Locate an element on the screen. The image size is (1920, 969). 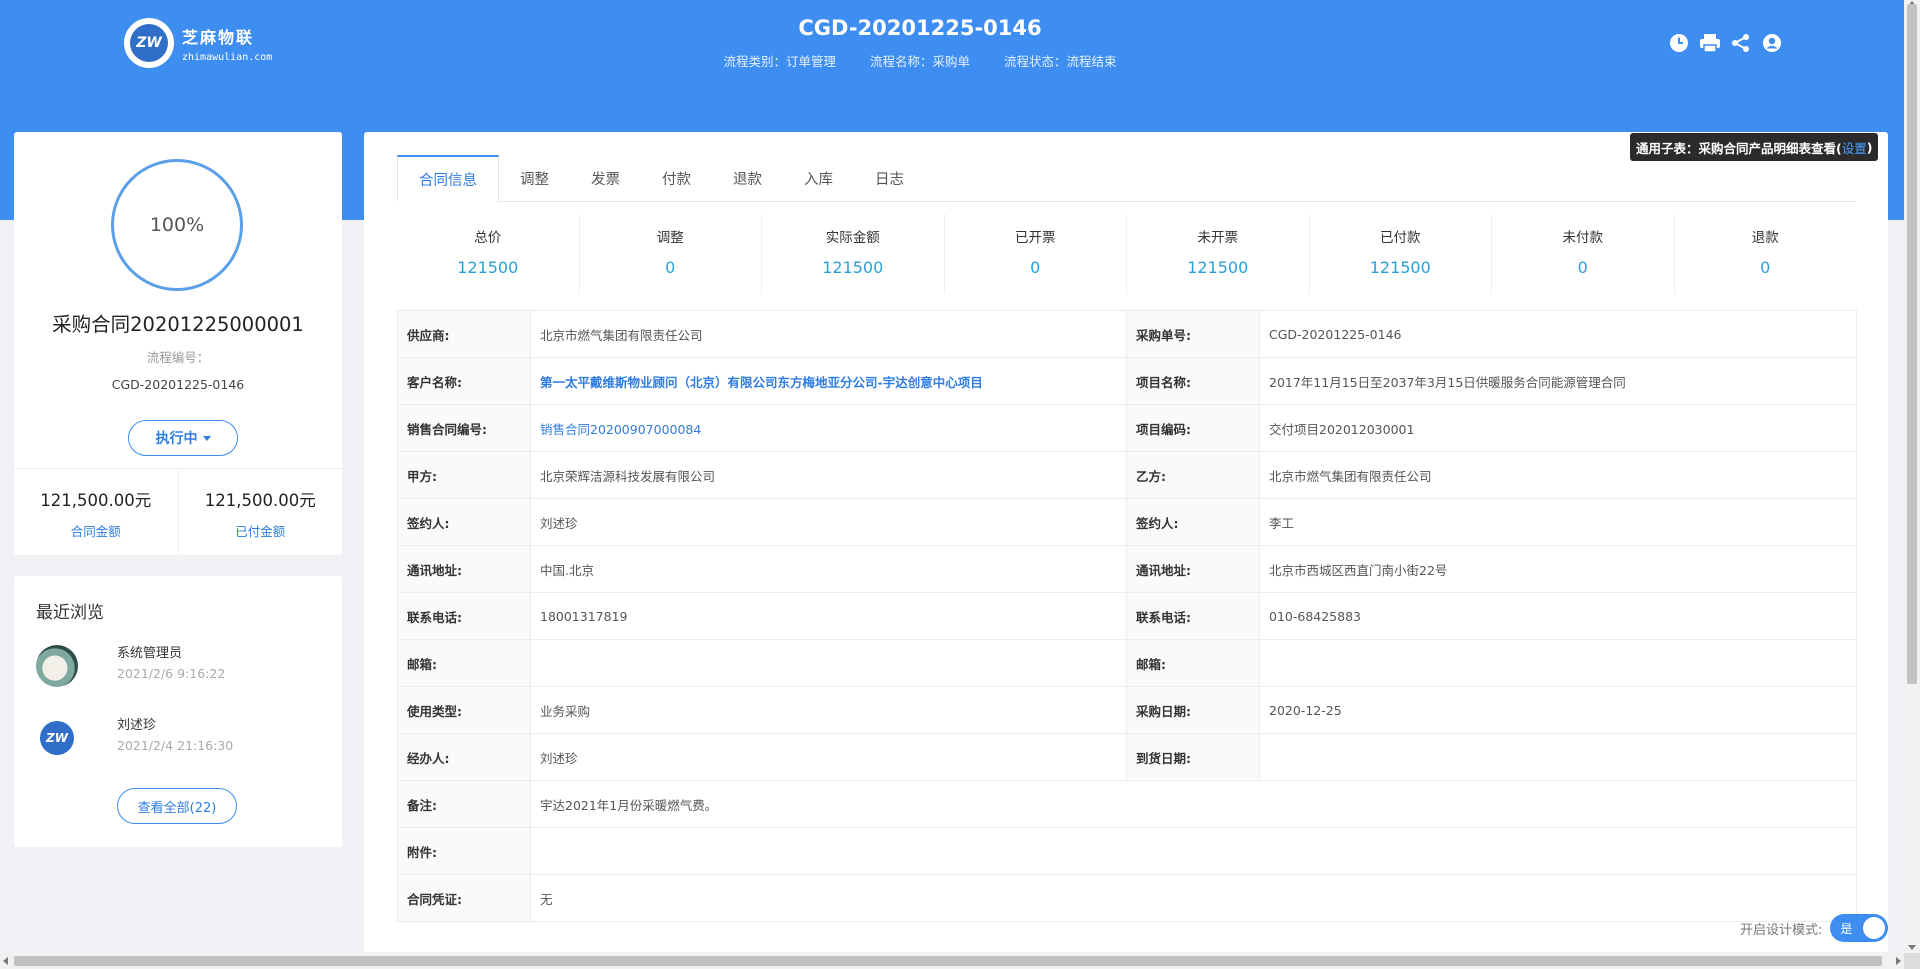
tooltip-settings-link: 设置 is located at coordinates (1854, 147).